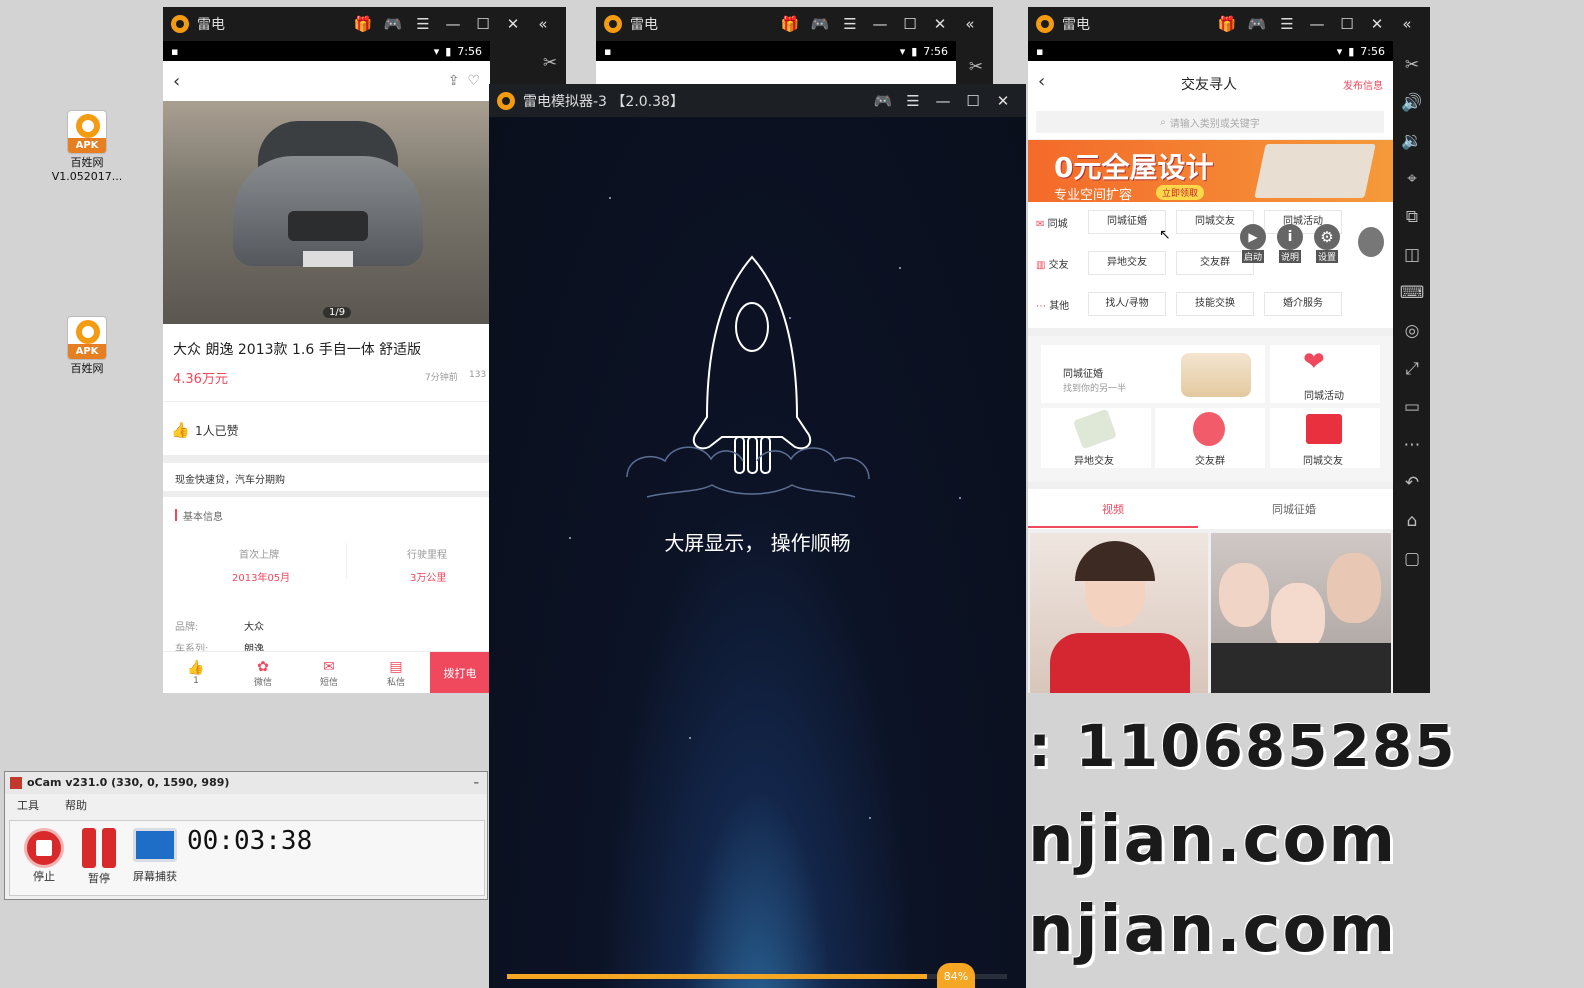  I want to click on stop-button: 停止, so click(44, 856).